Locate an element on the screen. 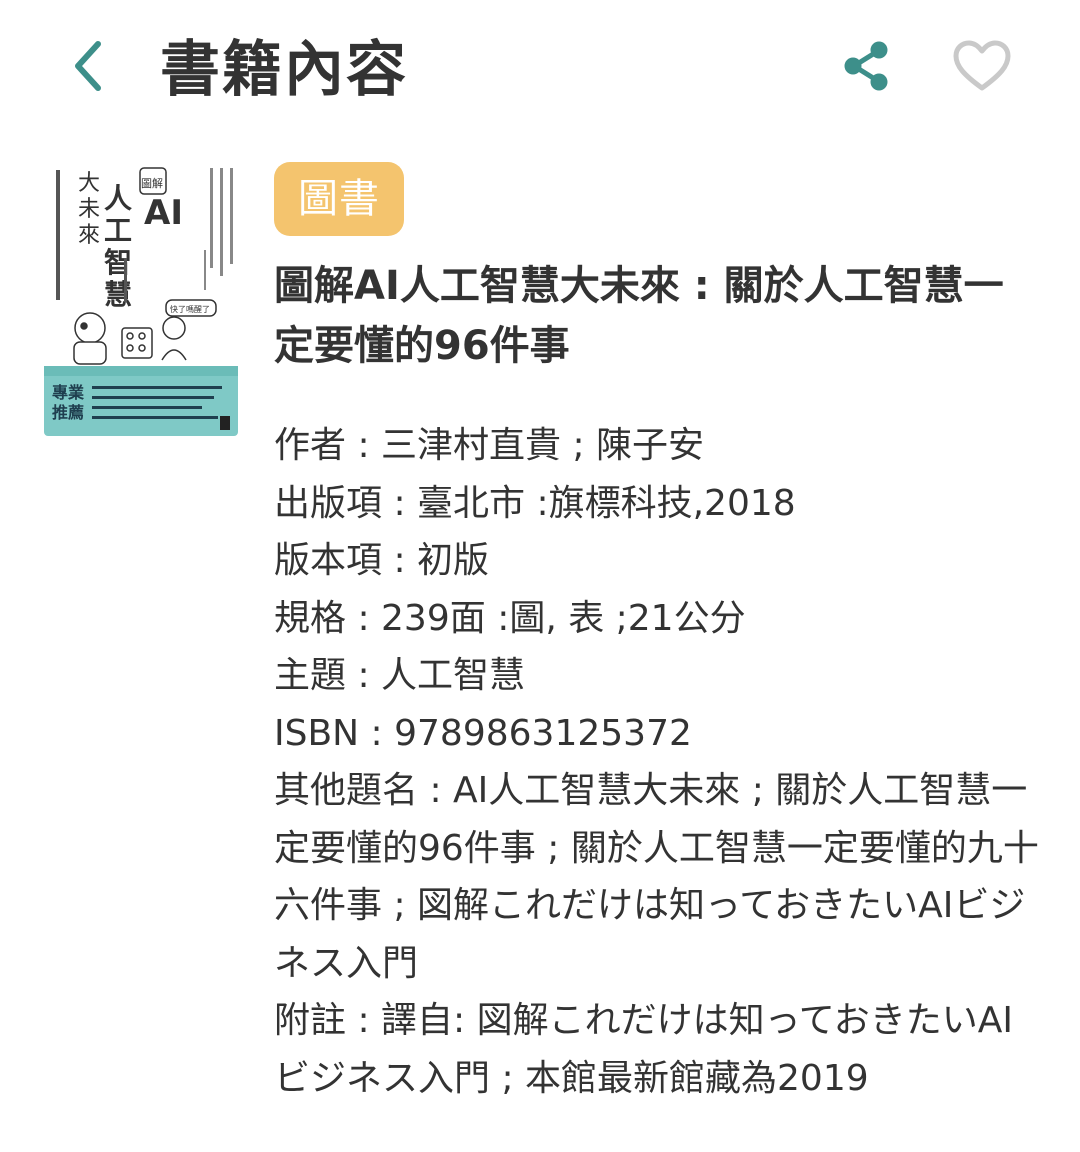  favorite-button is located at coordinates (982, 66).